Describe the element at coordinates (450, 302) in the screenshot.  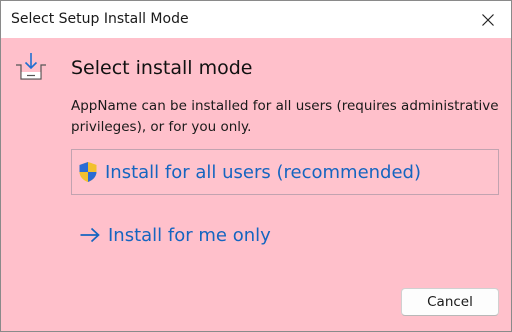
I see `cancel-button: Cancel` at that location.